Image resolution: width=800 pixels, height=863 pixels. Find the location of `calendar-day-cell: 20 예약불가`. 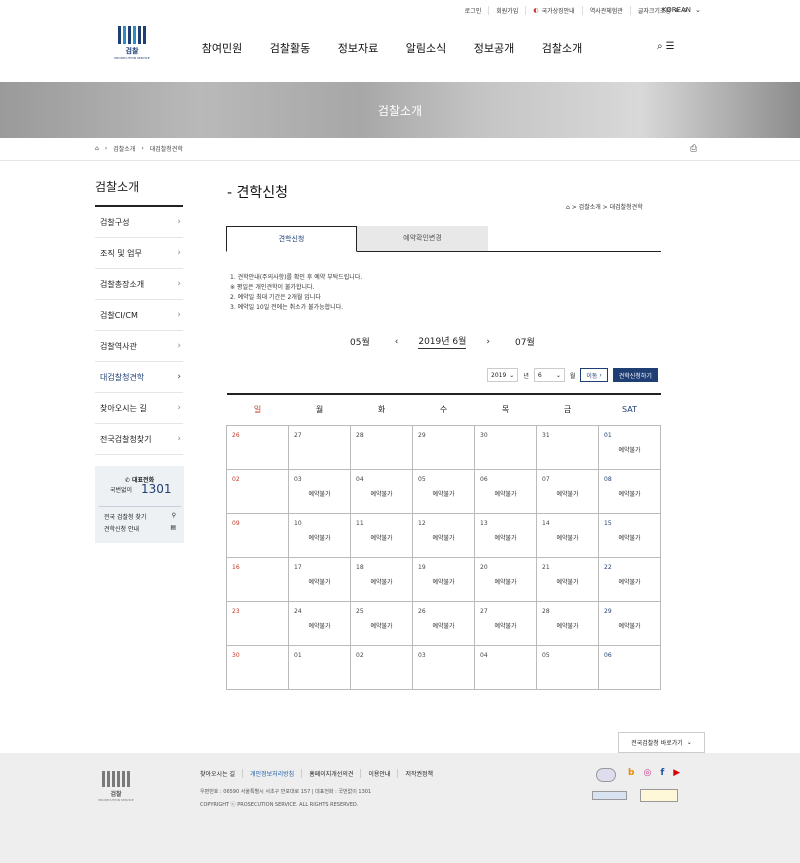

calendar-day-cell: 20 예약불가 is located at coordinates (505, 579).